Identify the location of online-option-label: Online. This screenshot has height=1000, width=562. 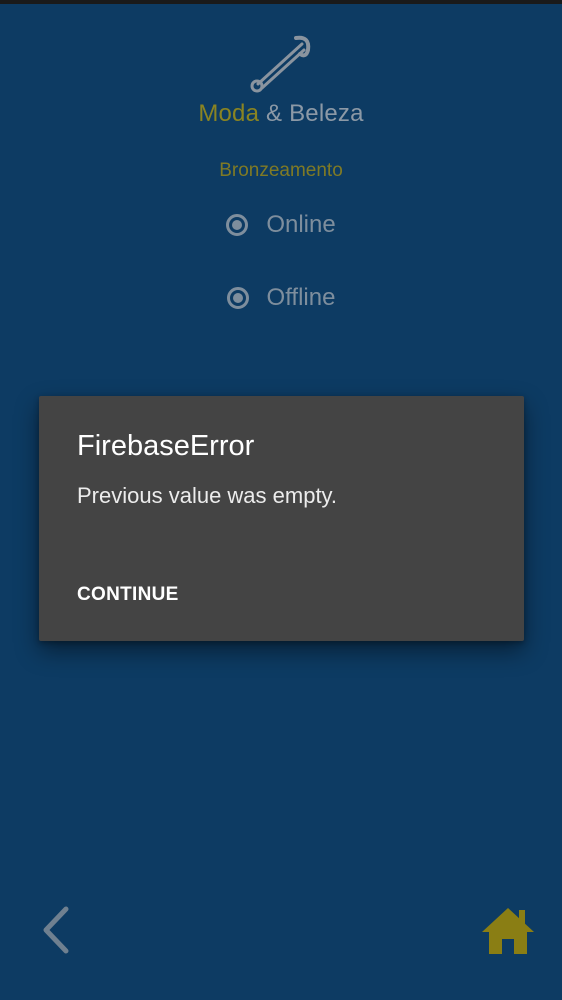
(301, 224).